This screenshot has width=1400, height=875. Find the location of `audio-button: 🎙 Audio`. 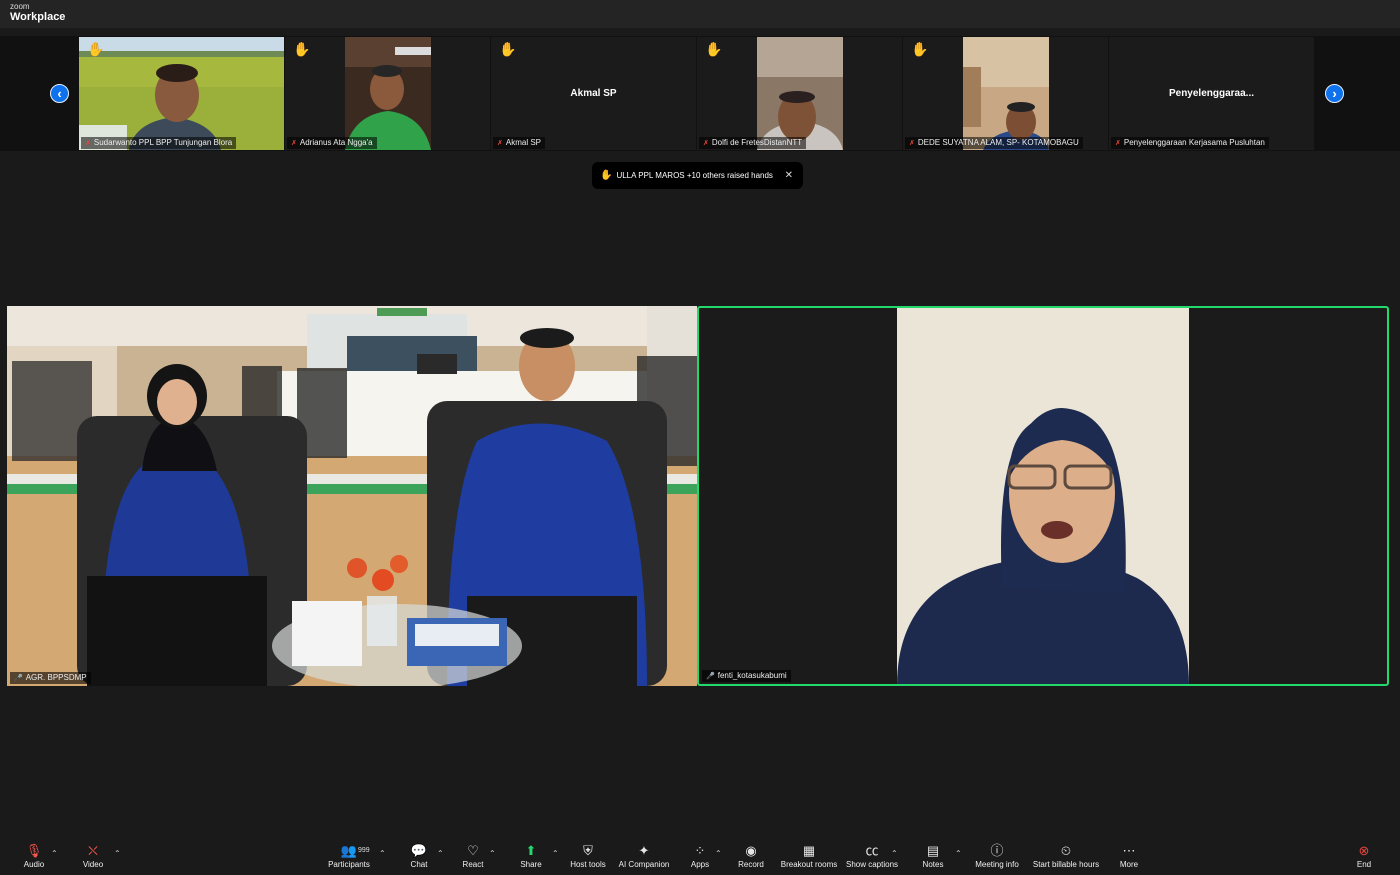

audio-button: 🎙 Audio is located at coordinates (34, 857).